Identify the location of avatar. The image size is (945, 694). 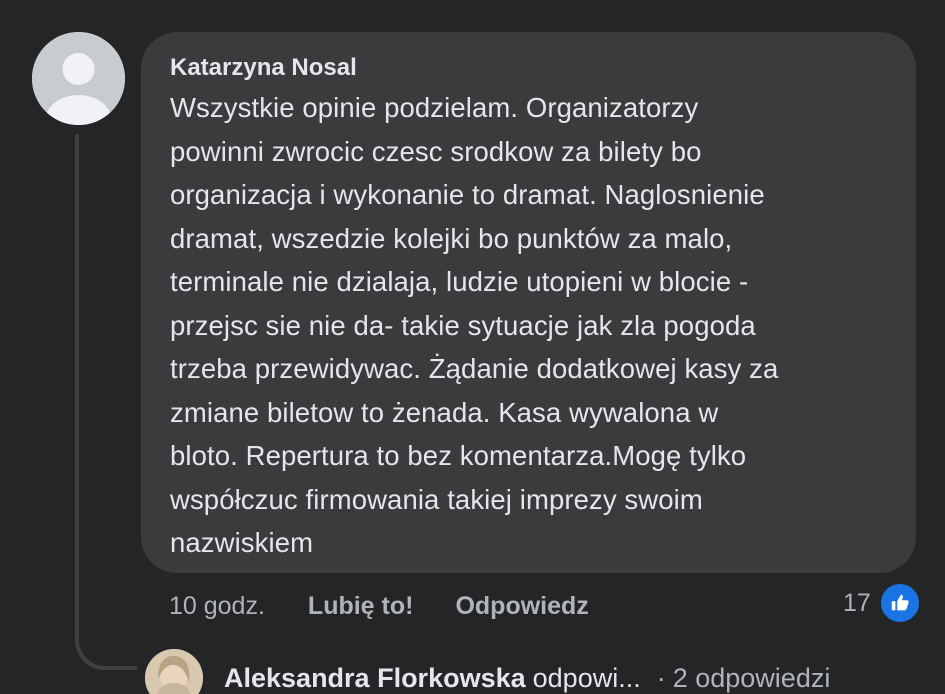
(78, 78).